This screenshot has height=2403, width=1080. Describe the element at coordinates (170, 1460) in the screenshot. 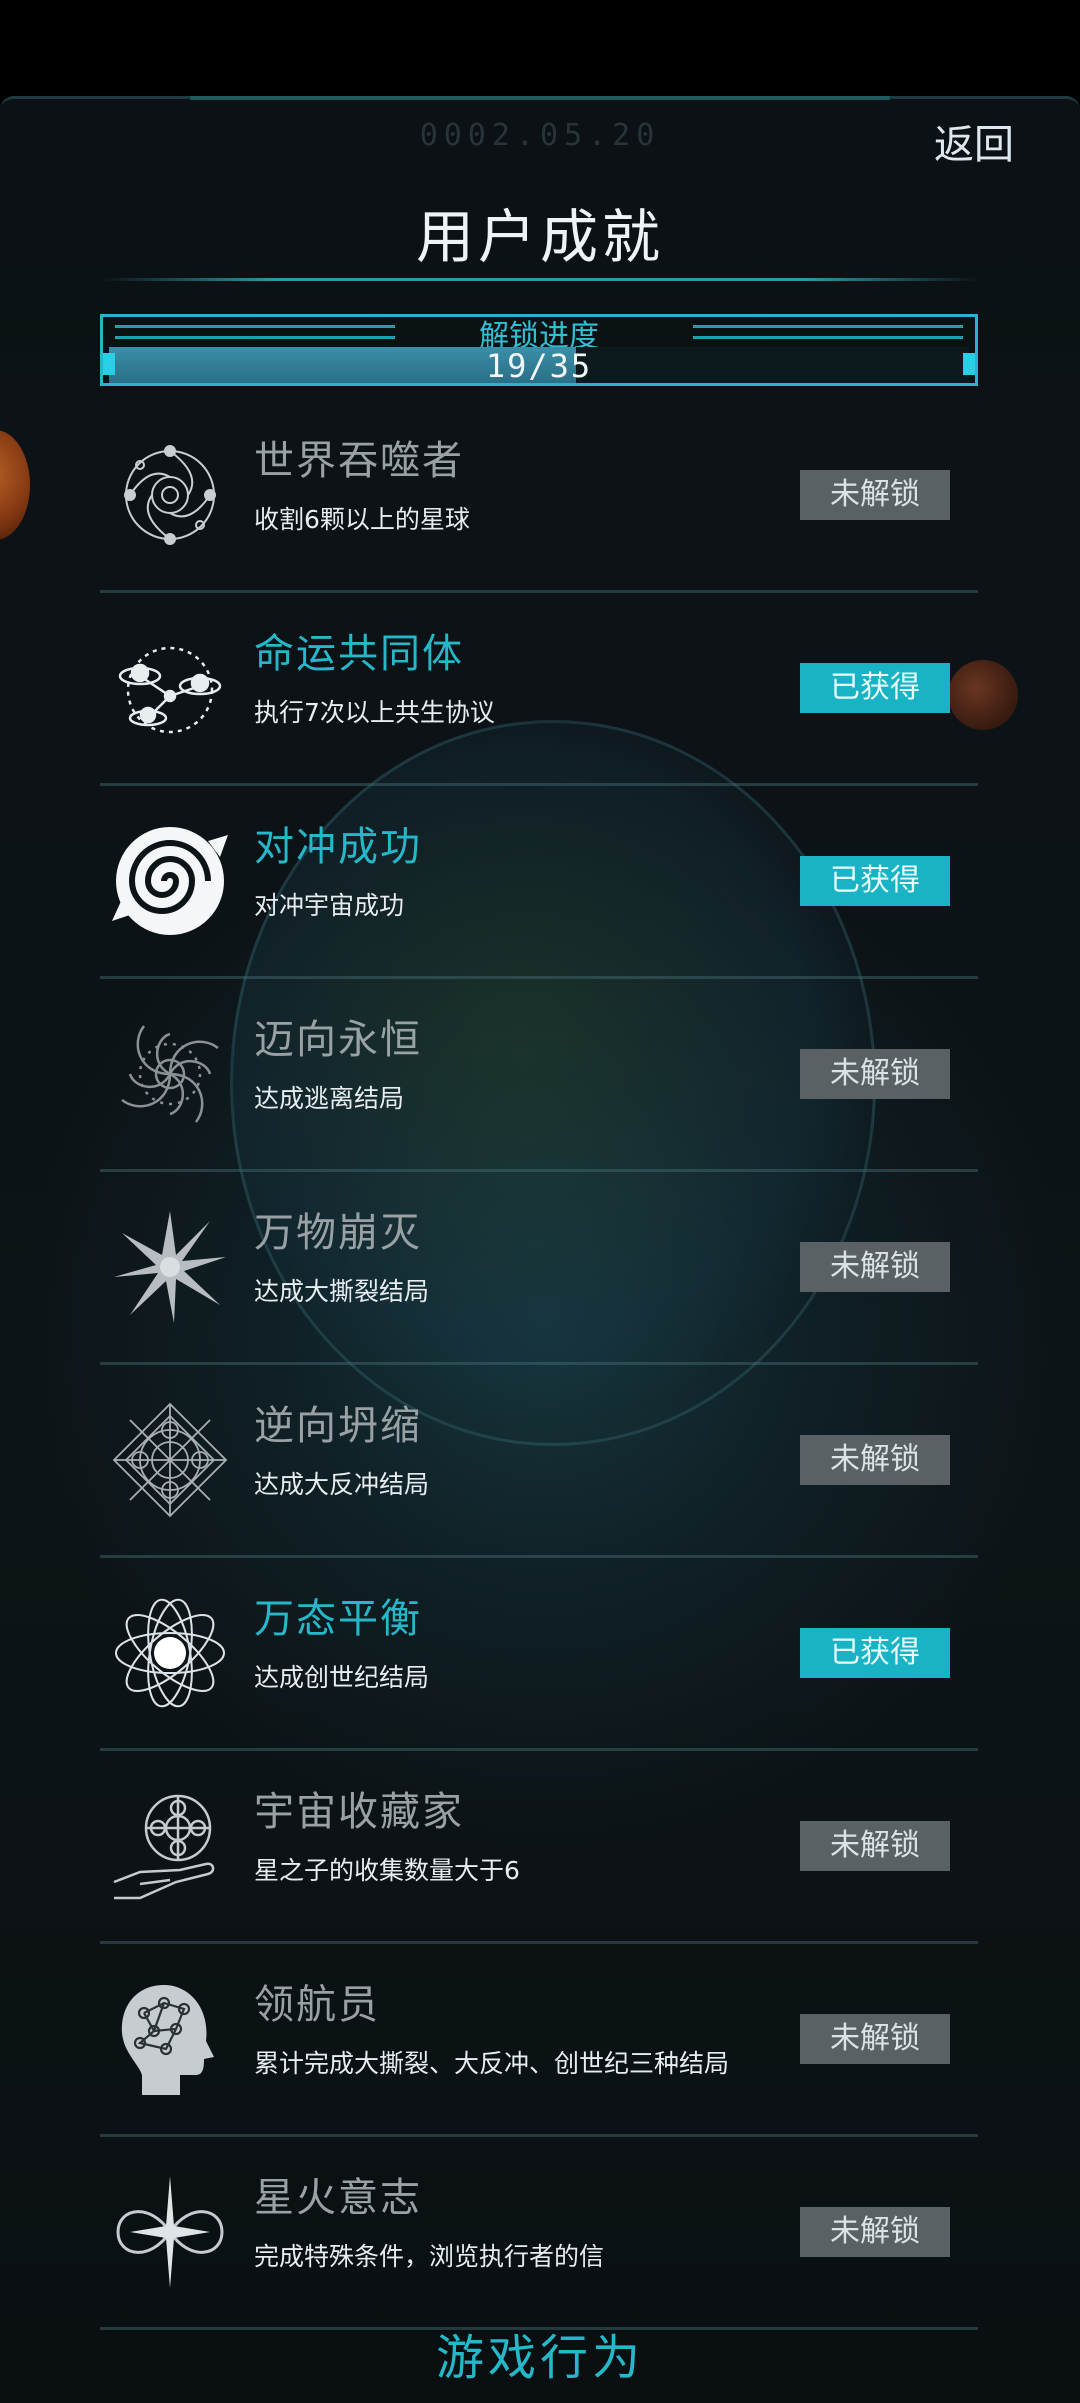

I see `mandala-icon` at that location.